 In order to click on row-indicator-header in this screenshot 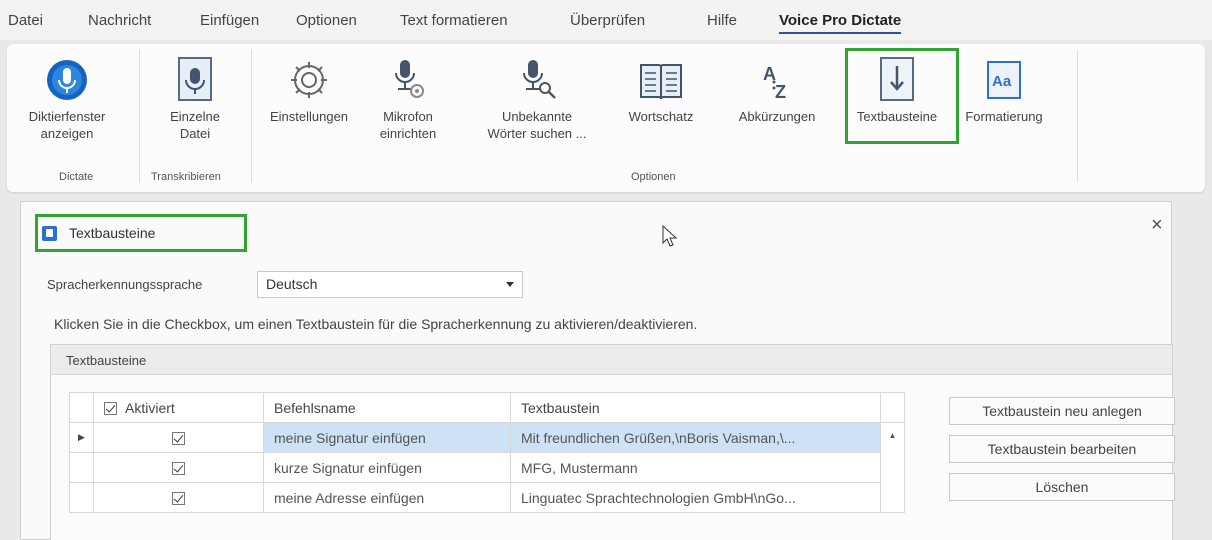, I will do `click(81, 407)`.